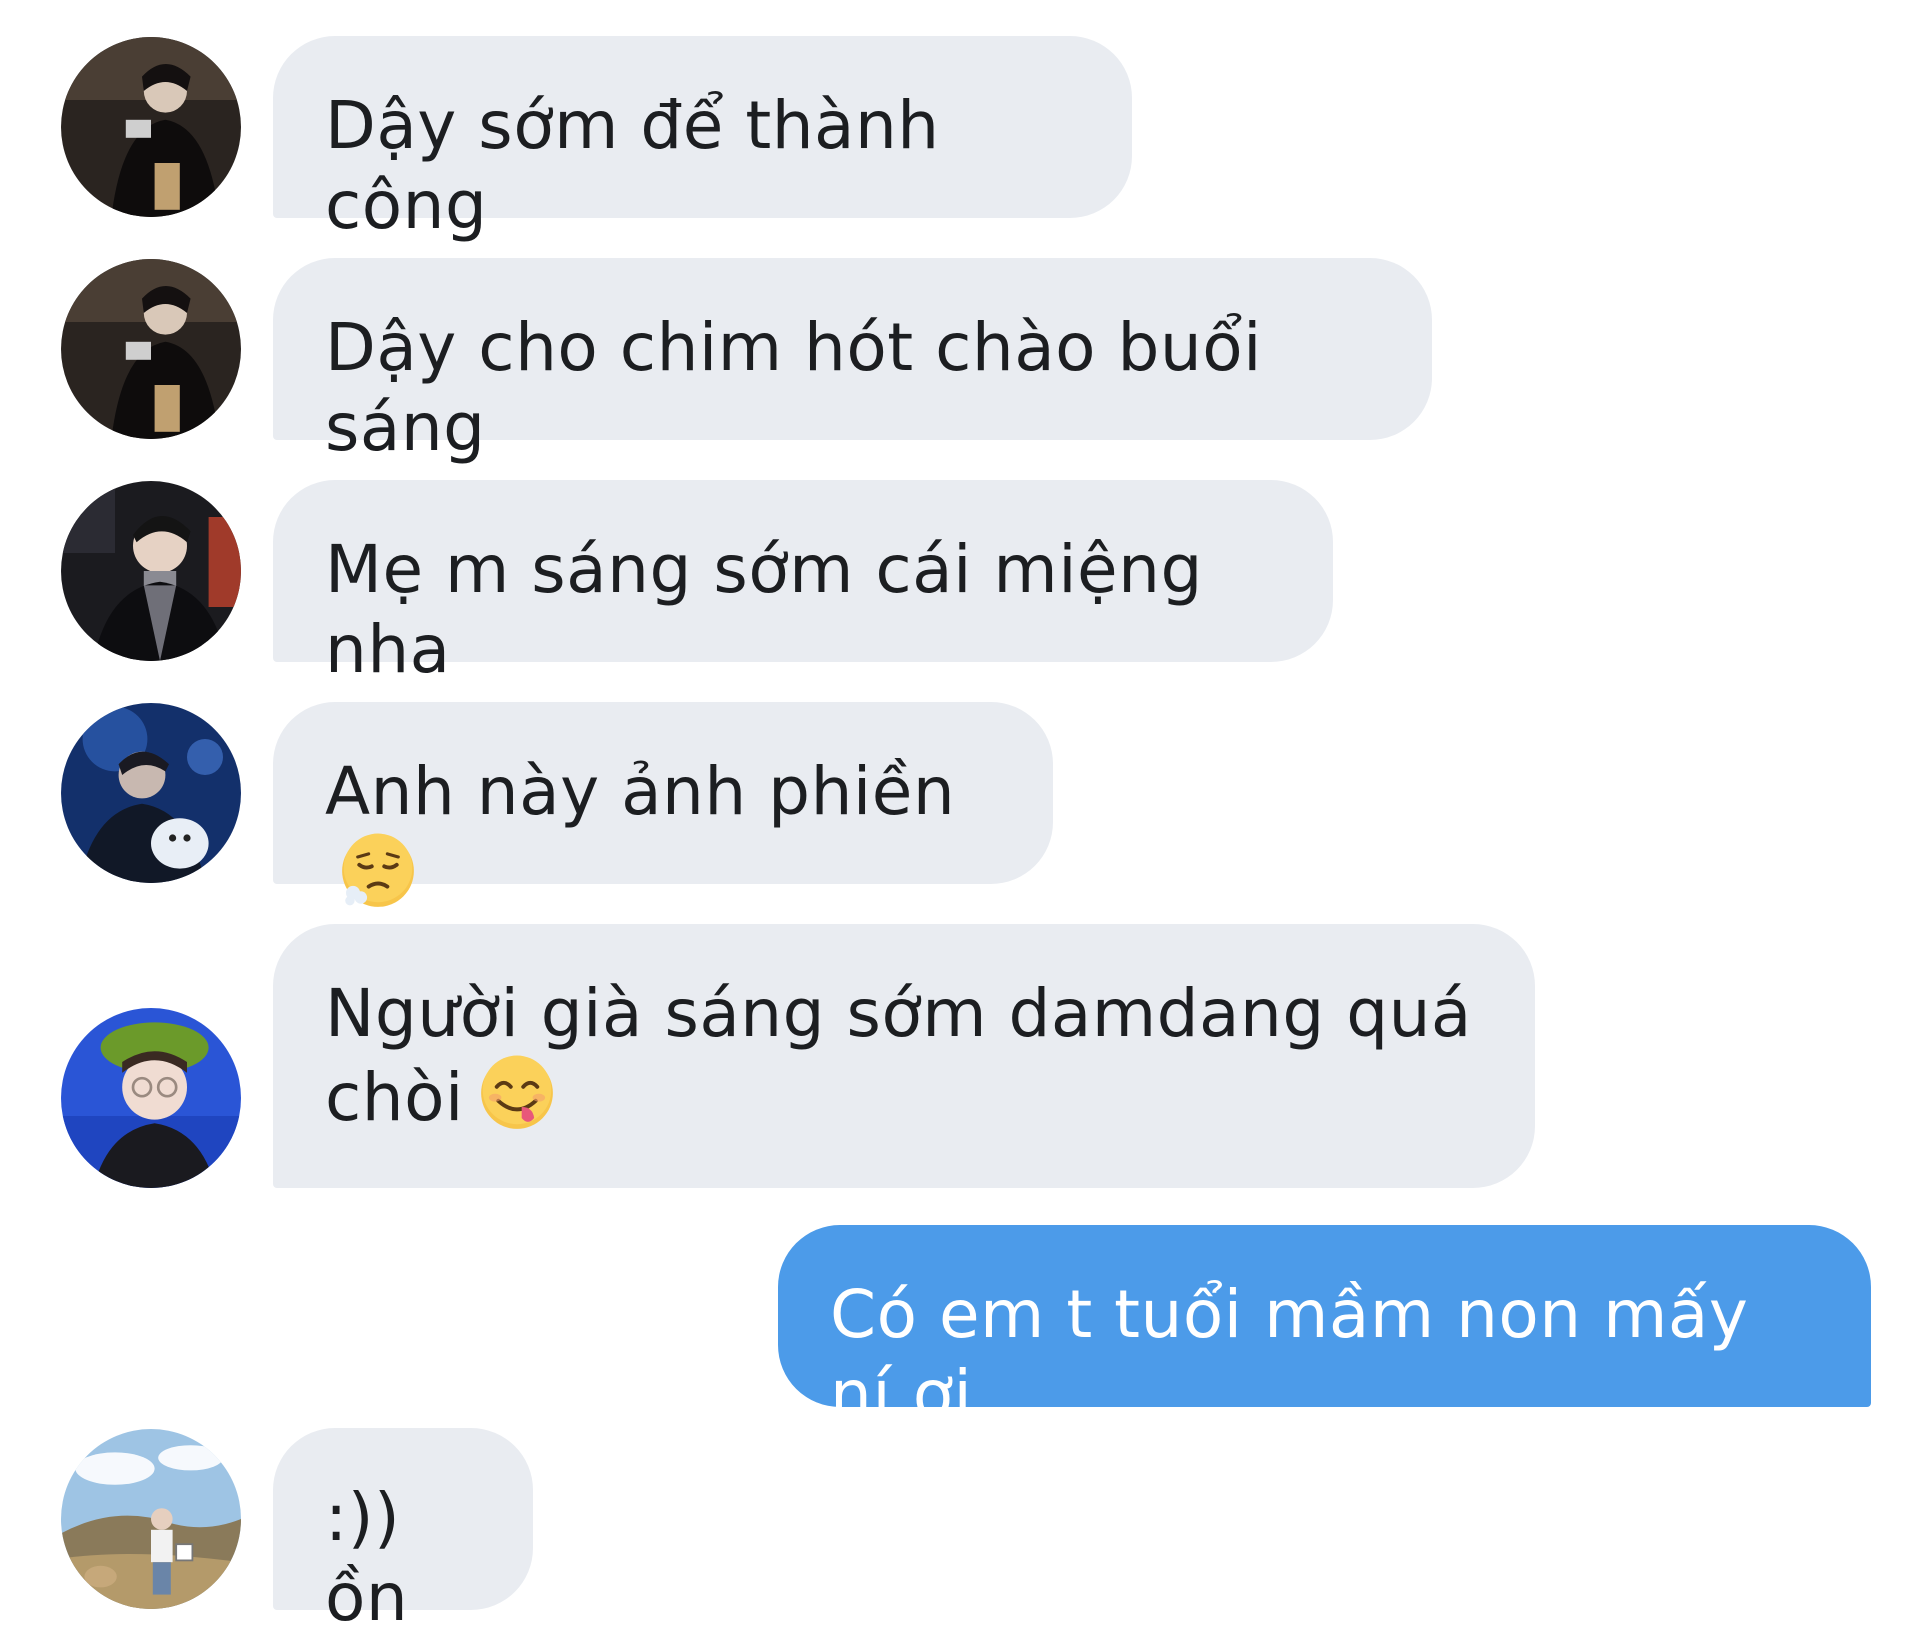 The height and width of the screenshot is (1638, 1920). What do you see at coordinates (367, 1557) in the screenshot?
I see `message-text: :)) ồn` at bounding box center [367, 1557].